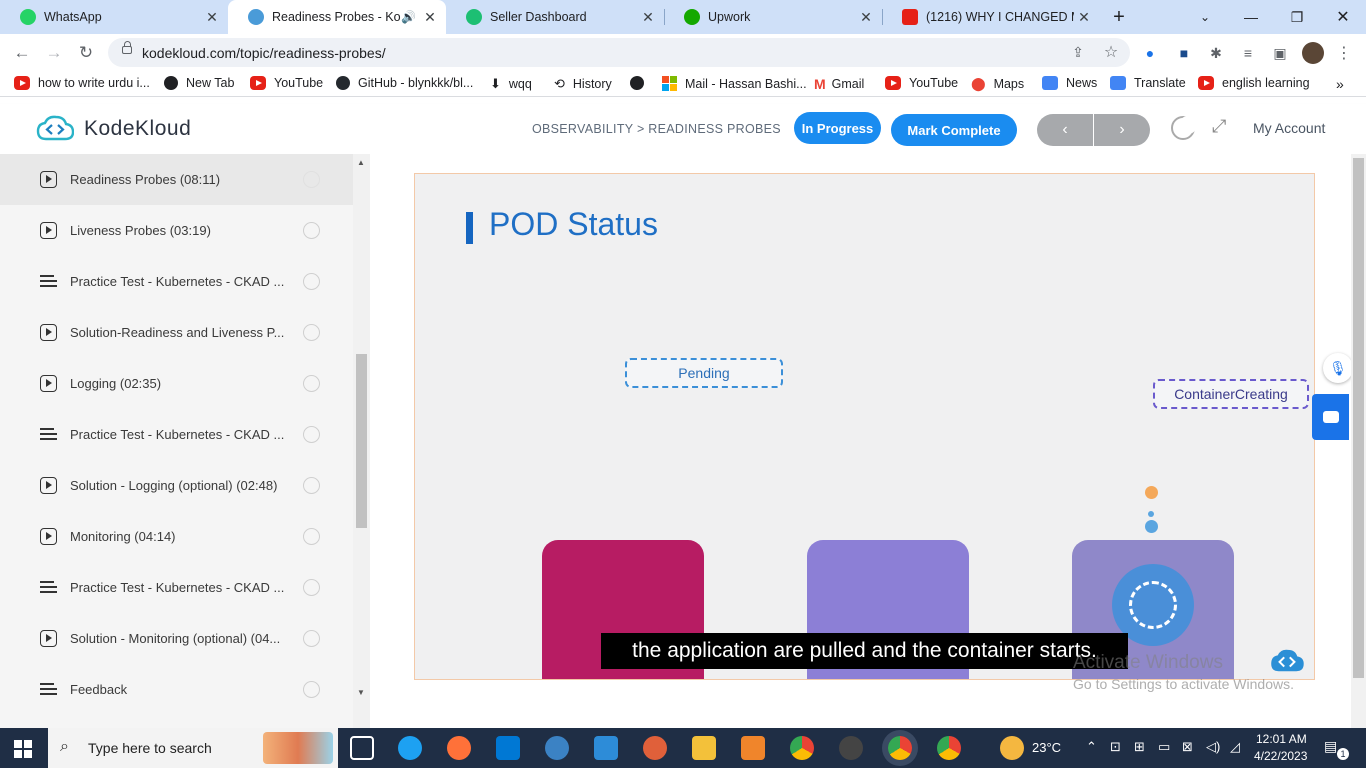 The image size is (1366, 768). What do you see at coordinates (1280, 756) in the screenshot?
I see `clock-date: 4/22/2023` at bounding box center [1280, 756].